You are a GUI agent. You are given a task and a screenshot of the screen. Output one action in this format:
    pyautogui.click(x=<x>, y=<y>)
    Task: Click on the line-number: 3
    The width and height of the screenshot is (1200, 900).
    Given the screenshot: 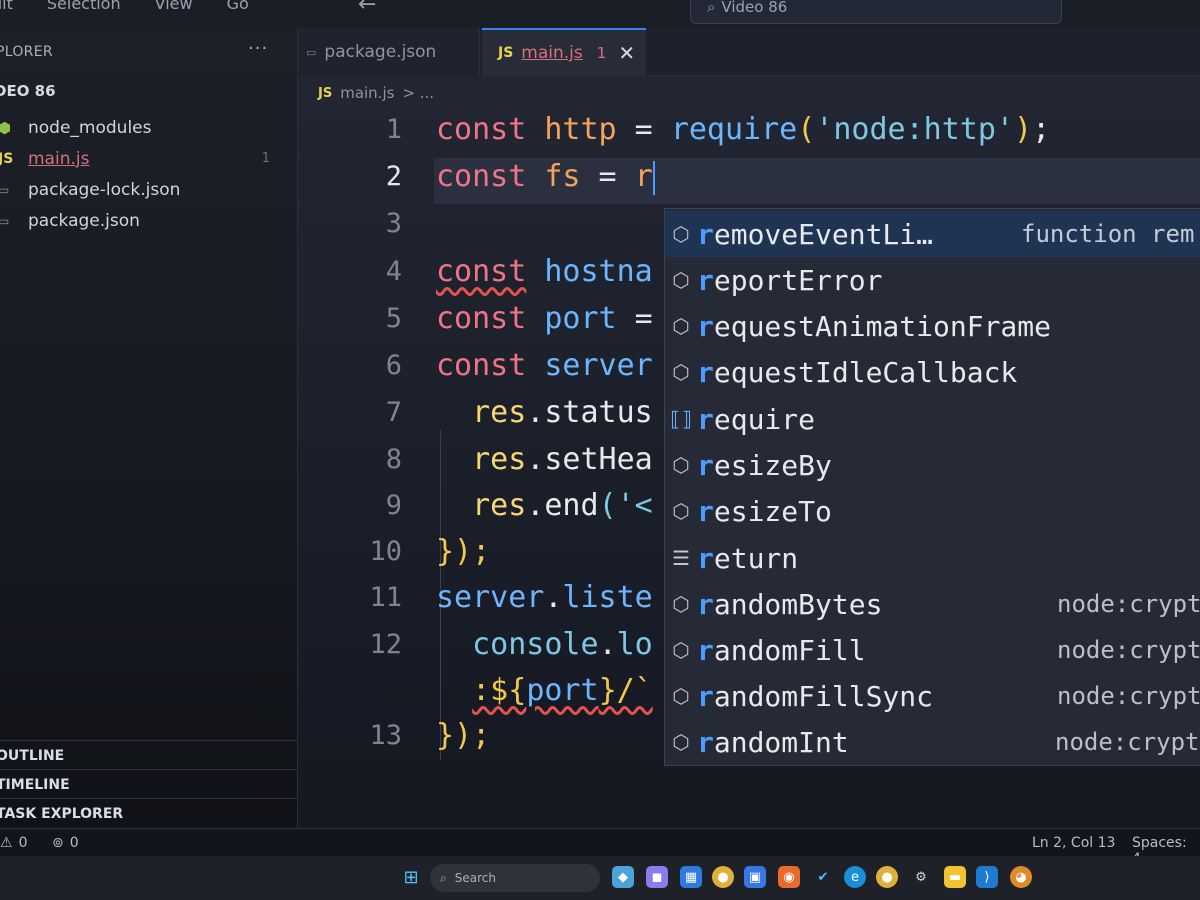 What is the action you would take?
    pyautogui.click(x=393, y=223)
    